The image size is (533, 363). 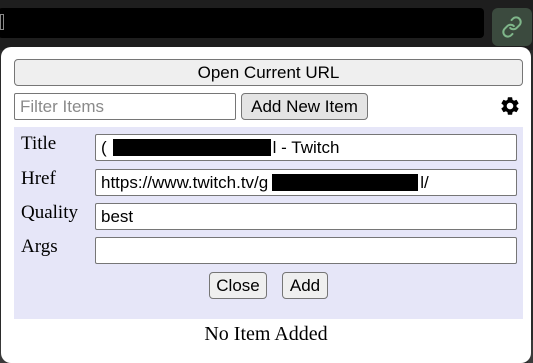 What do you see at coordinates (39, 143) in the screenshot?
I see `title-label: Title` at bounding box center [39, 143].